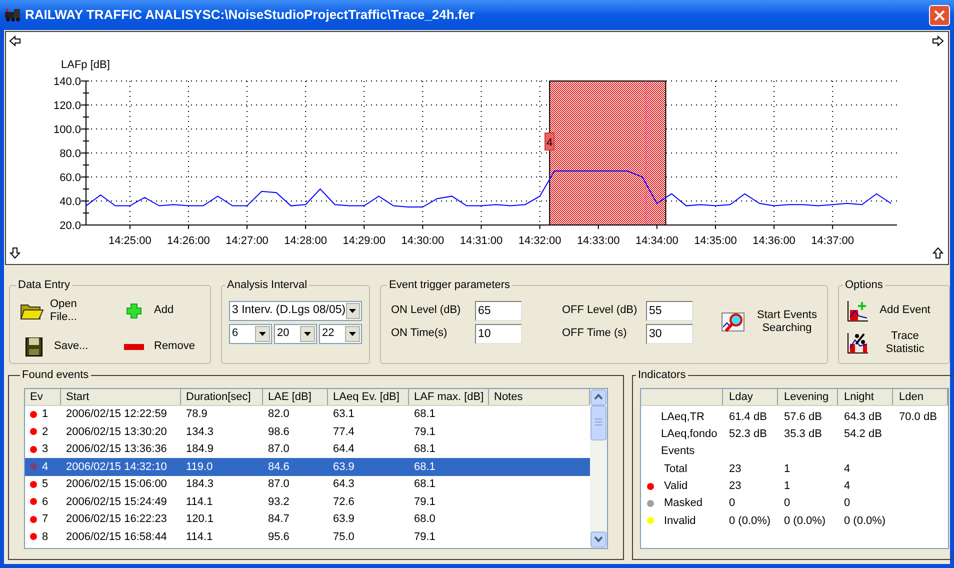  I want to click on group-title: Found events, so click(55, 375).